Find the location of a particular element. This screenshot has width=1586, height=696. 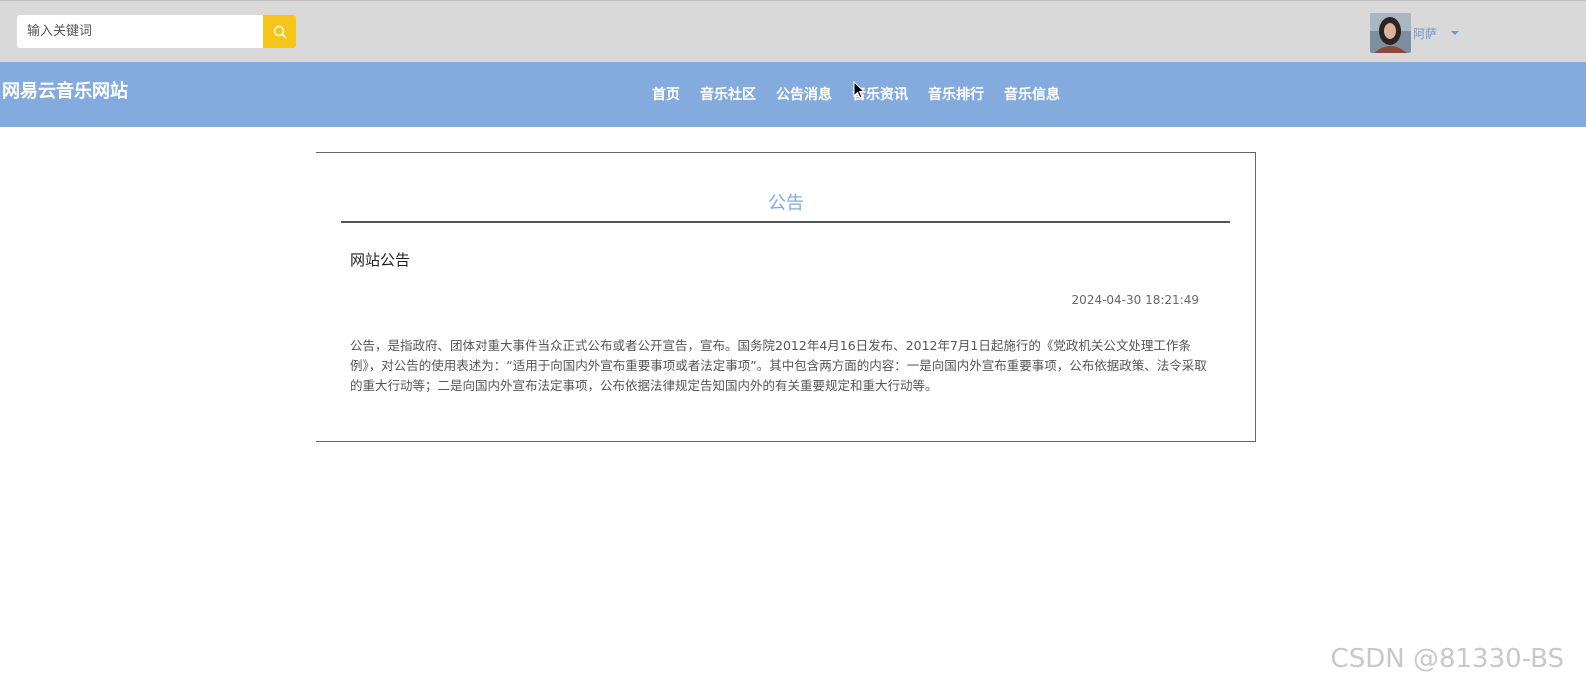

nav-menu: 首页 音乐社区 公告消息 音乐资讯 音乐排行 音乐信息 is located at coordinates (866, 94).